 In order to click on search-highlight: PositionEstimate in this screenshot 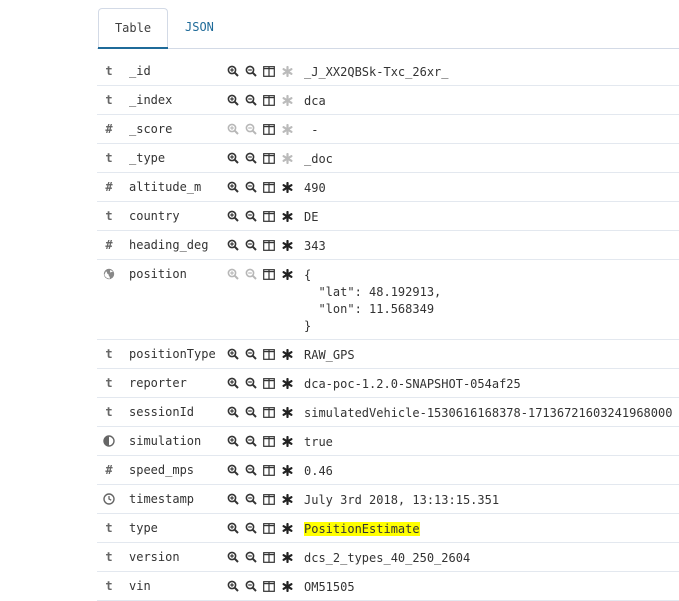, I will do `click(362, 529)`.